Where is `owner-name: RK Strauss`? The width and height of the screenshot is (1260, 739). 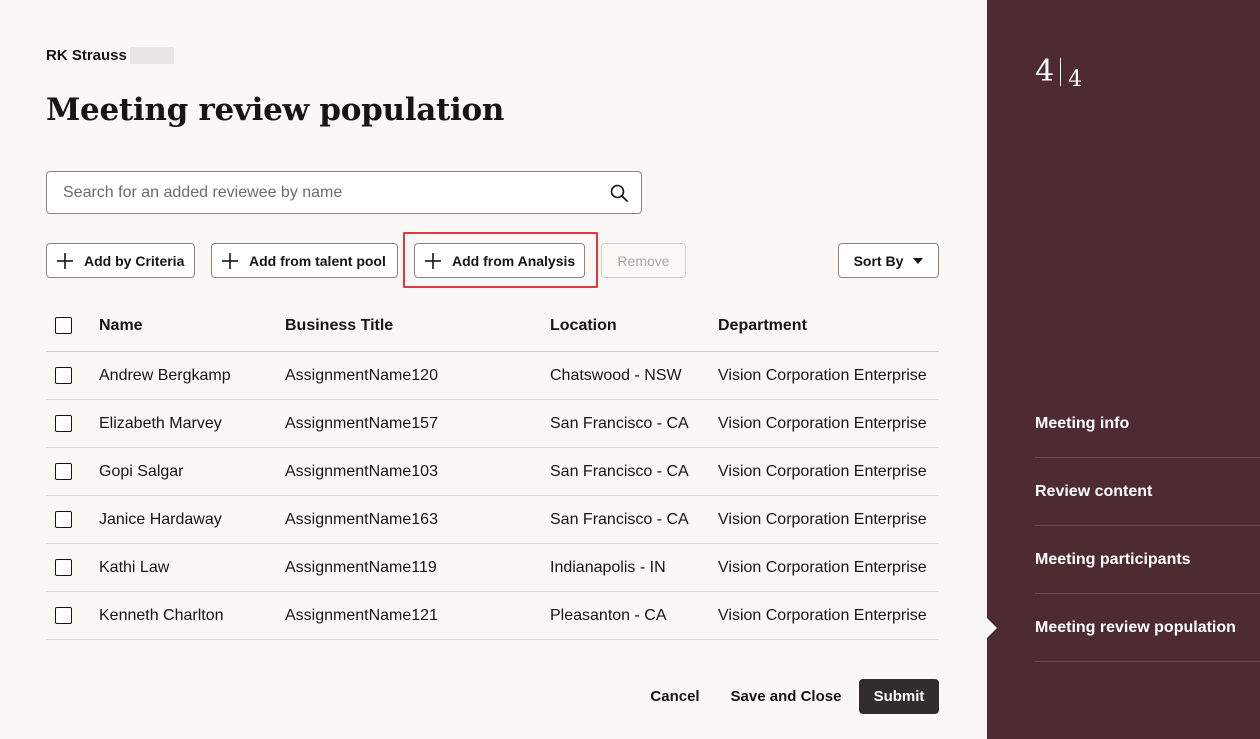
owner-name: RK Strauss is located at coordinates (86, 55).